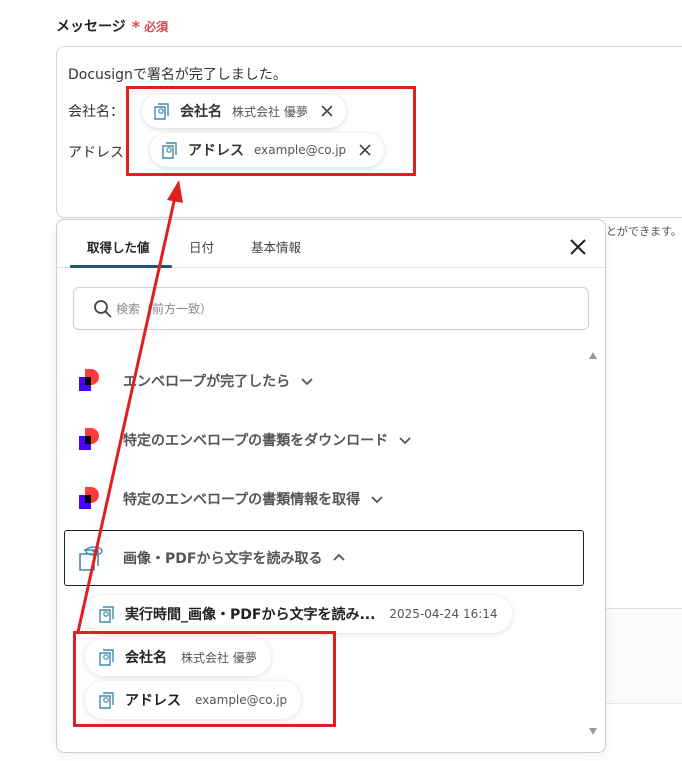 The image size is (682, 761). Describe the element at coordinates (91, 27) in the screenshot. I see `field-label-text: メッセージ` at that location.